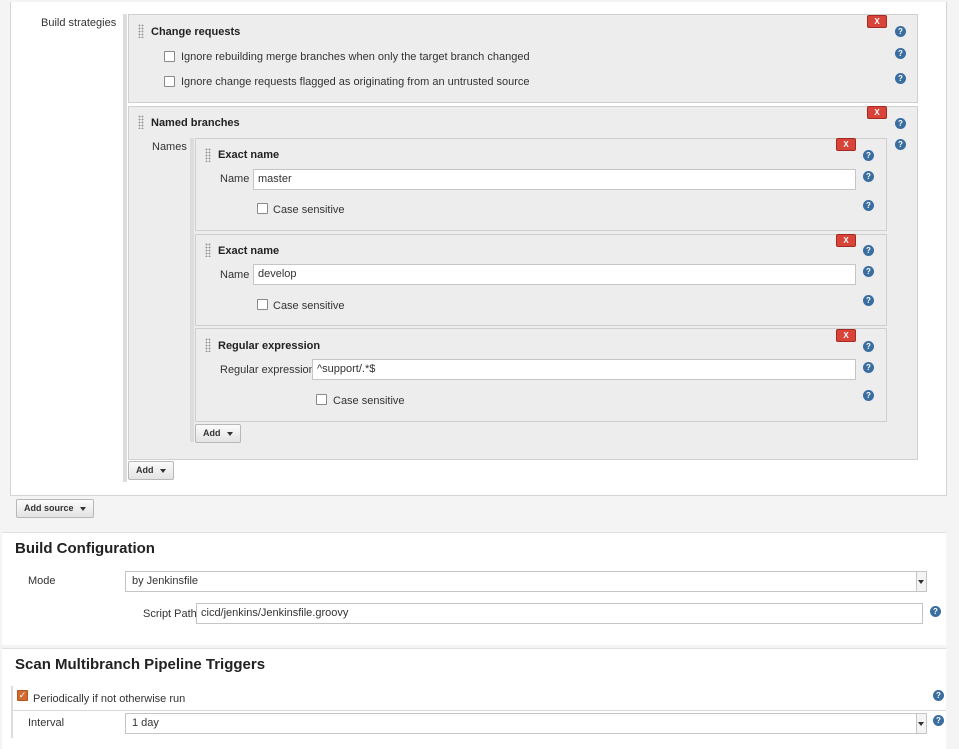  What do you see at coordinates (125, 248) in the screenshot?
I see `build-strategies-bar` at bounding box center [125, 248].